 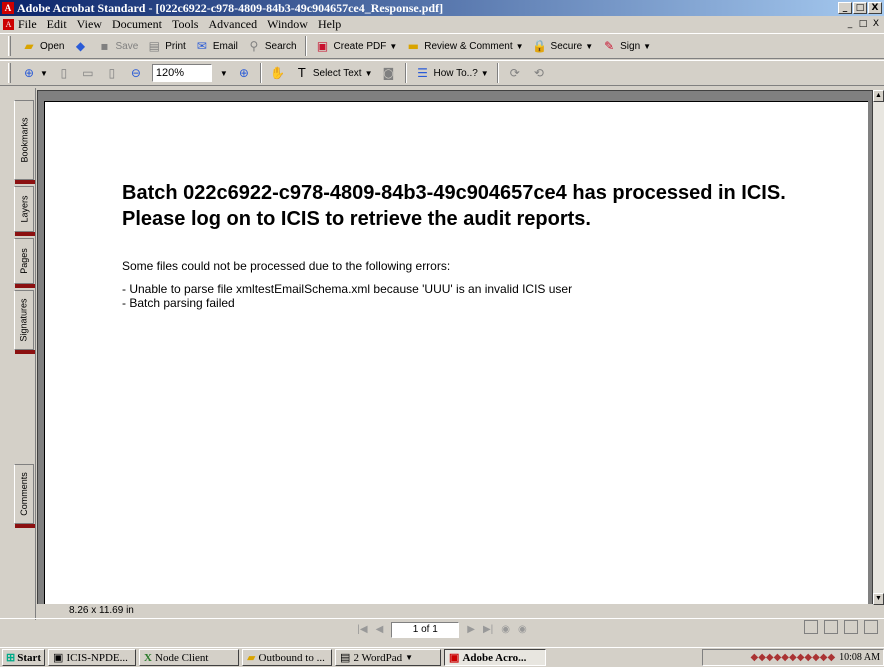 I want to click on continuous-icon, so click(x=831, y=627).